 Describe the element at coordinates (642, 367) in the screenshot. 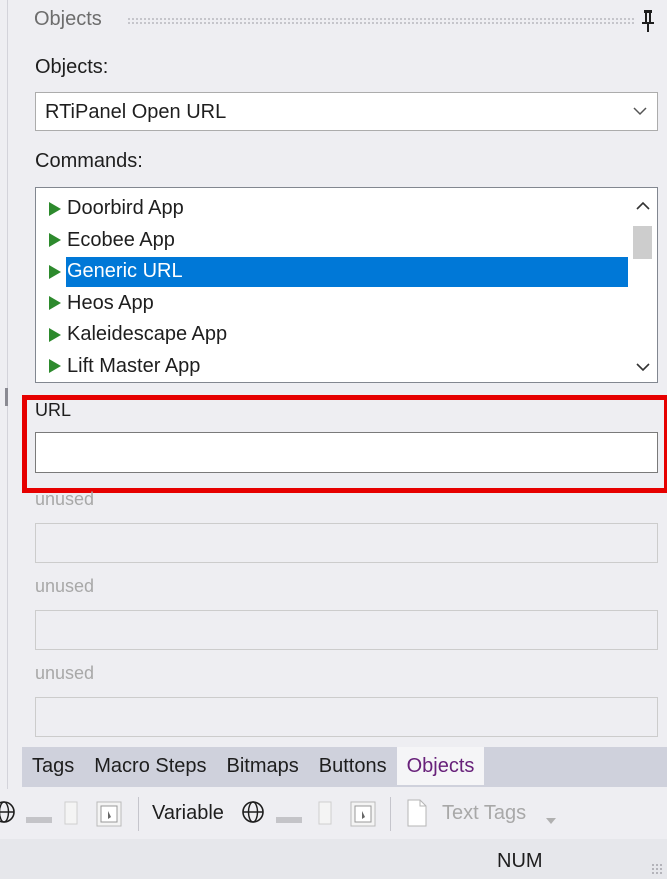

I see `scroll-down-icon` at that location.